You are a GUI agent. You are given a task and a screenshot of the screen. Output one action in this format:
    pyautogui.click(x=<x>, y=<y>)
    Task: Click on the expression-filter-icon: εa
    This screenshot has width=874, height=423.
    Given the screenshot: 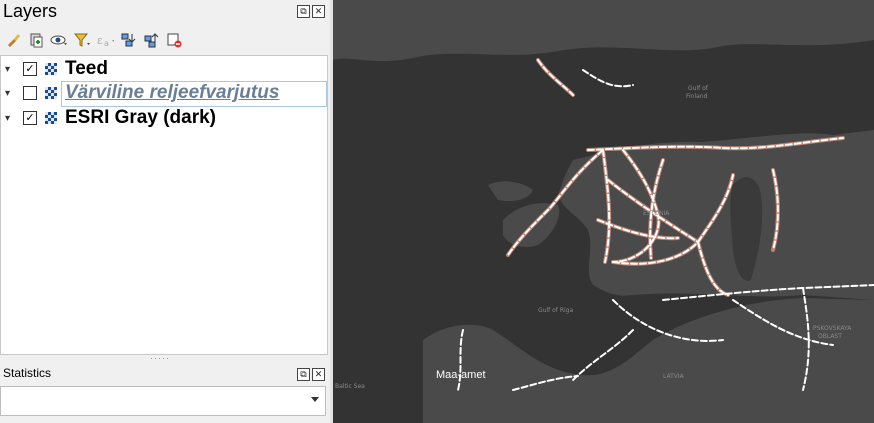 What is the action you would take?
    pyautogui.click(x=105, y=40)
    